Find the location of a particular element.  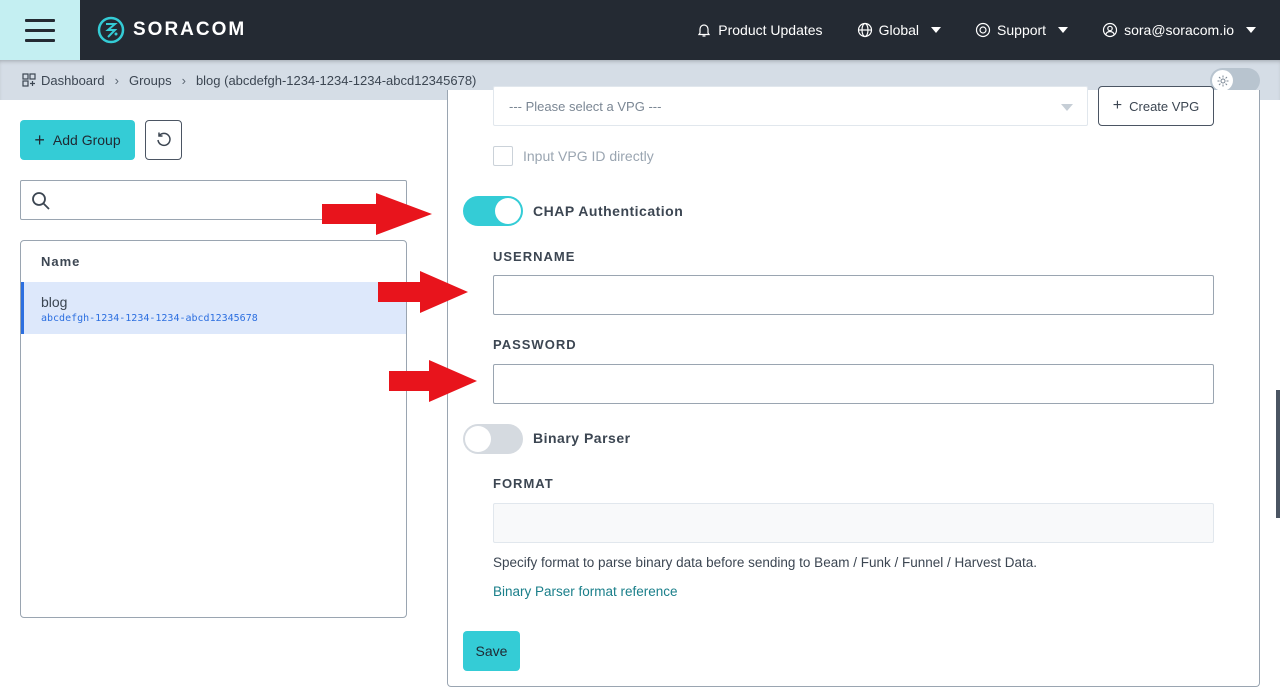

group-id: abcdefgh-1234-1234-1234-abcd12345678 is located at coordinates (149, 318).